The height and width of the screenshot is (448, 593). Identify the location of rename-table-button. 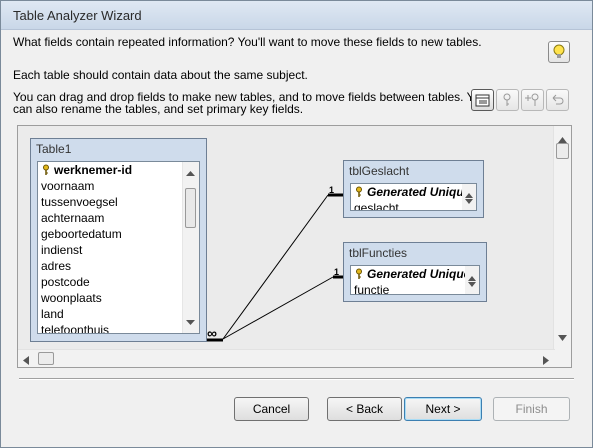
(482, 100).